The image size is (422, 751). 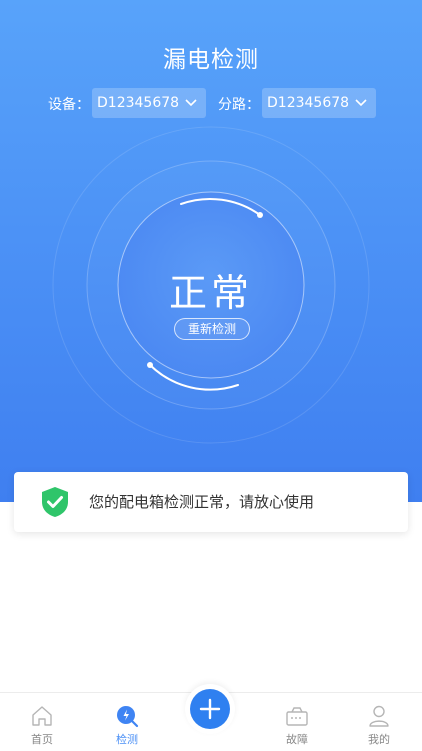 What do you see at coordinates (211, 60) in the screenshot?
I see `page-title: 漏电检测` at bounding box center [211, 60].